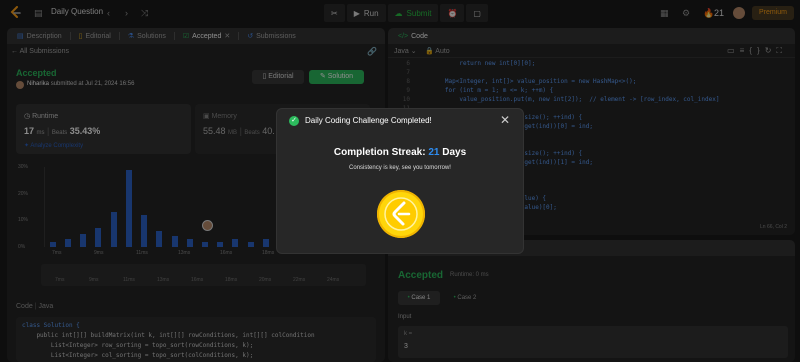 The image size is (800, 362). What do you see at coordinates (368, 120) in the screenshot?
I see `modal-title: Daily Coding Challenge Completed!` at bounding box center [368, 120].